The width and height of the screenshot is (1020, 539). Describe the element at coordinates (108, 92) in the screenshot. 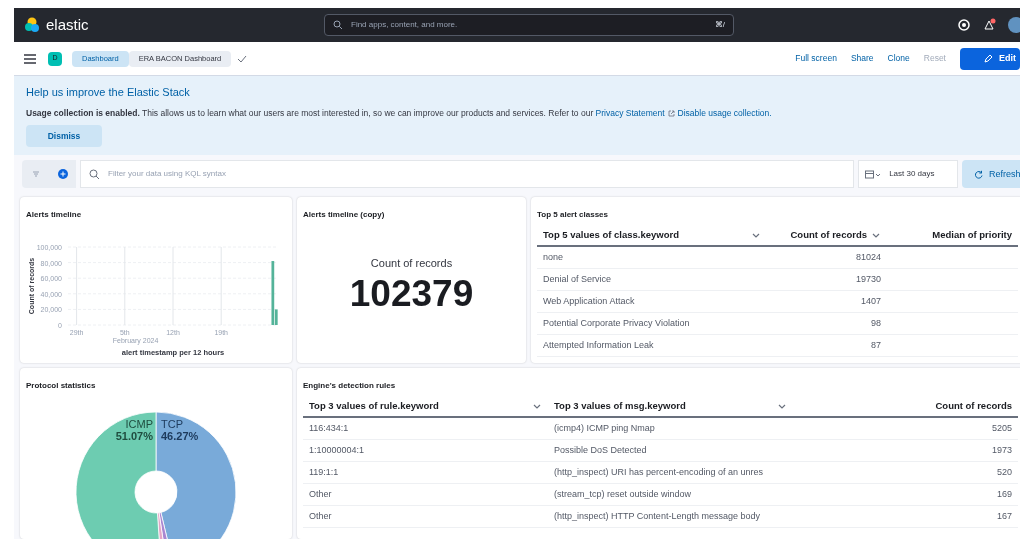

I see `banner-title: Help us improve the Elastic Stack` at that location.